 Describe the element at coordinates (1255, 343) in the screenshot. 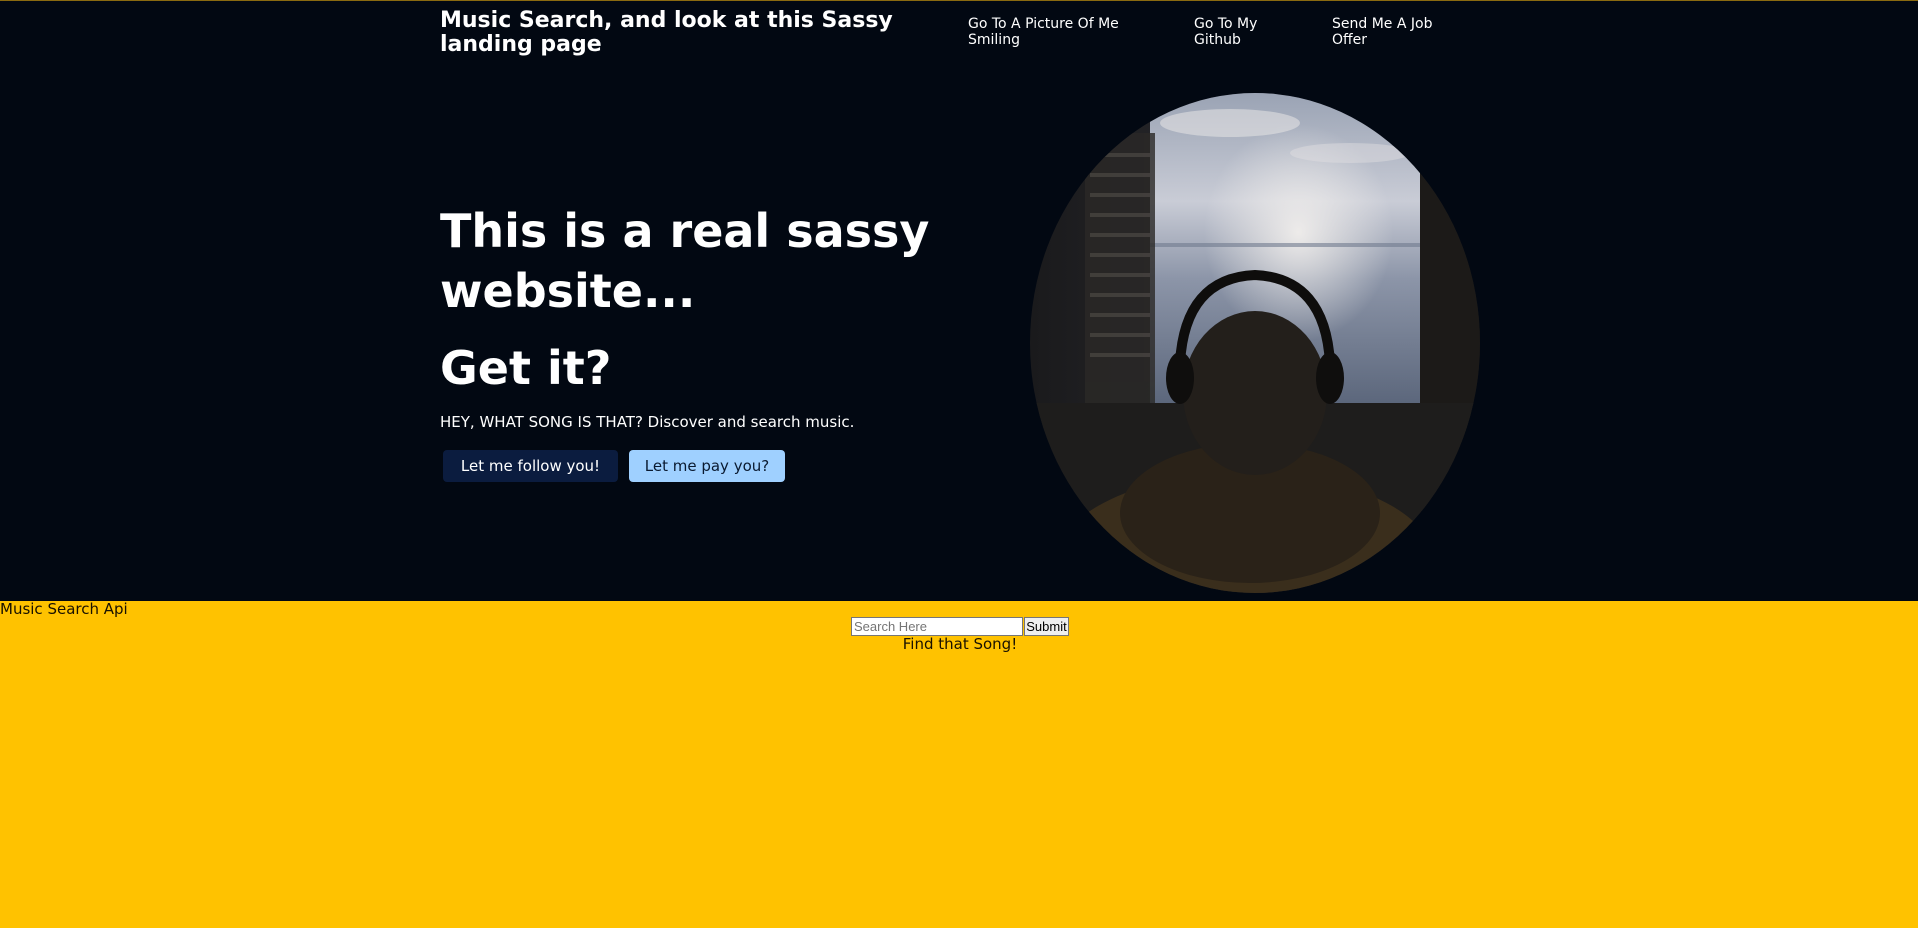

I see `person-with-headphones-photo` at that location.